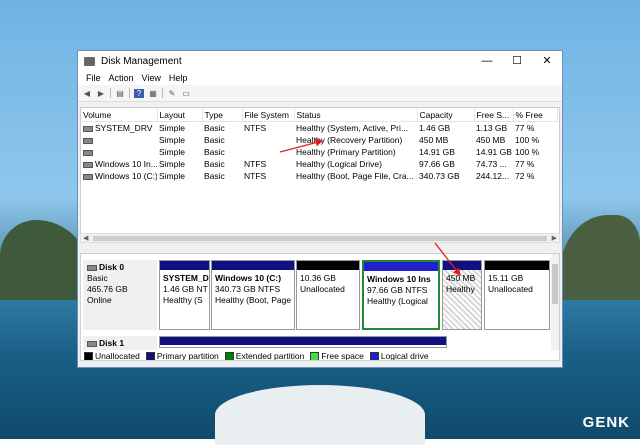 This screenshot has height=445, width=640. What do you see at coordinates (554, 238) in the screenshot?
I see `scroll-right-icon: ▶` at bounding box center [554, 238].